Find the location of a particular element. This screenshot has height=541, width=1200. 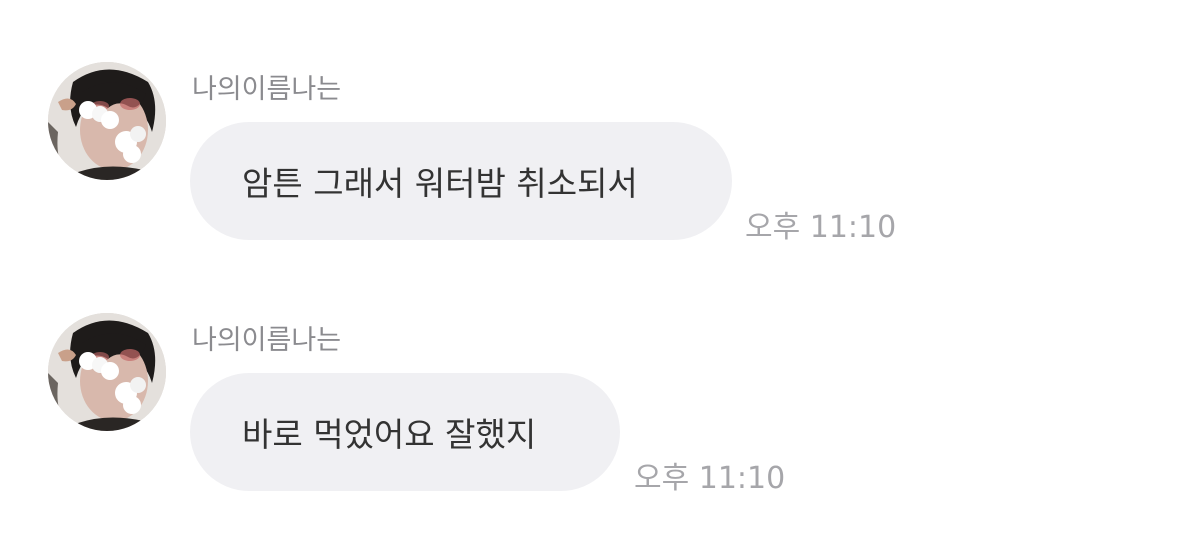

message-text: 바로 먹었어요 잘했지 is located at coordinates (389, 434).